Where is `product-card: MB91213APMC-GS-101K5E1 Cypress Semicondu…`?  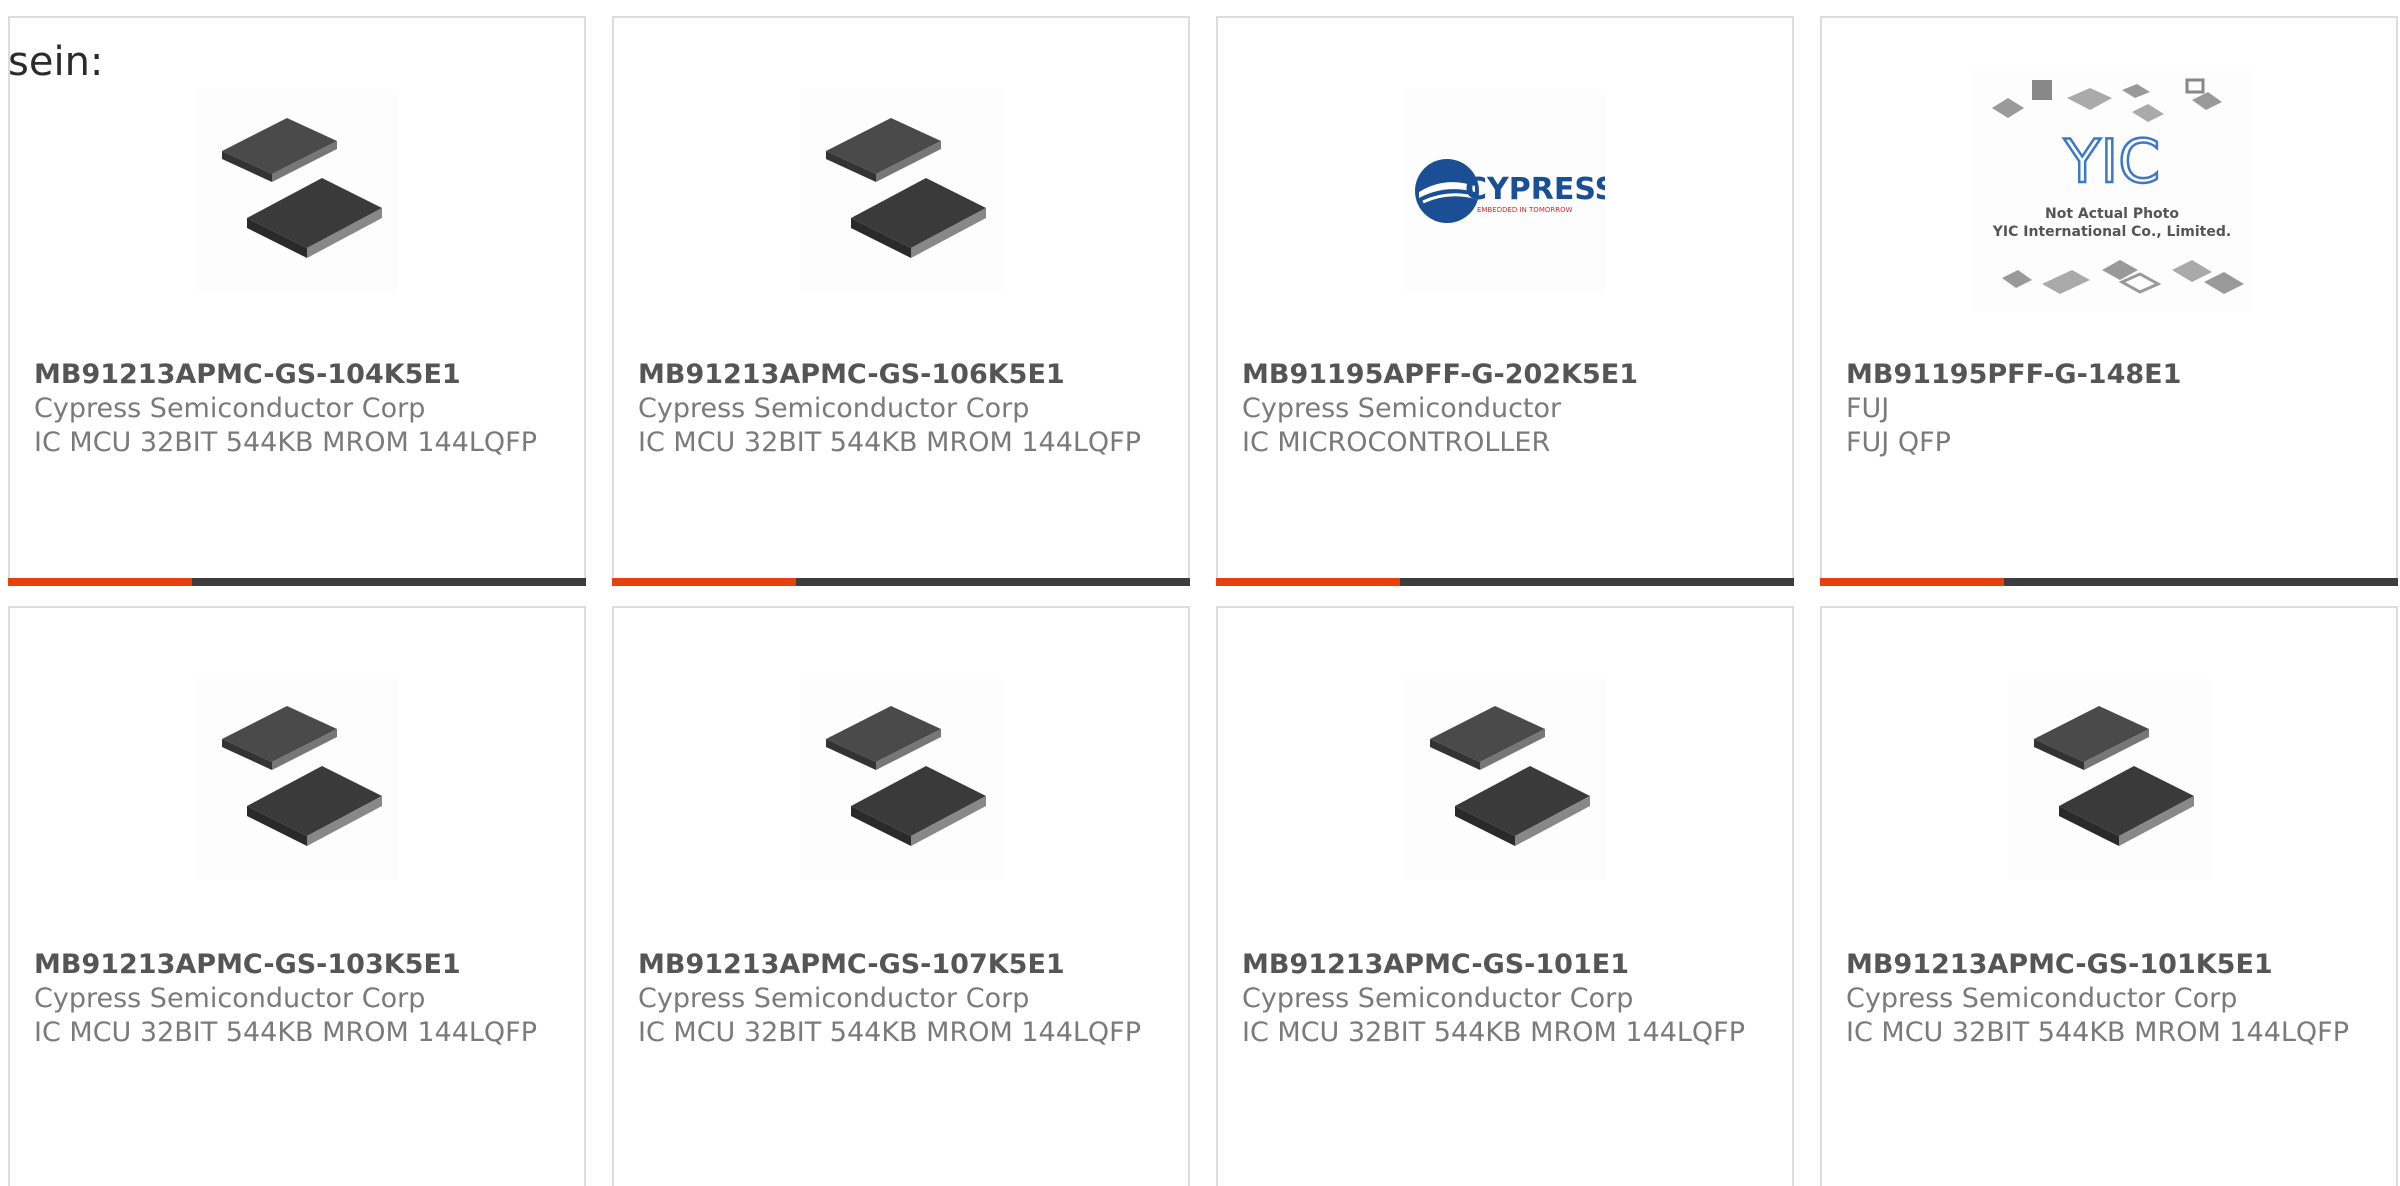
product-card: MB91213APMC-GS-101K5E1 Cypress Semicondu… is located at coordinates (2109, 896).